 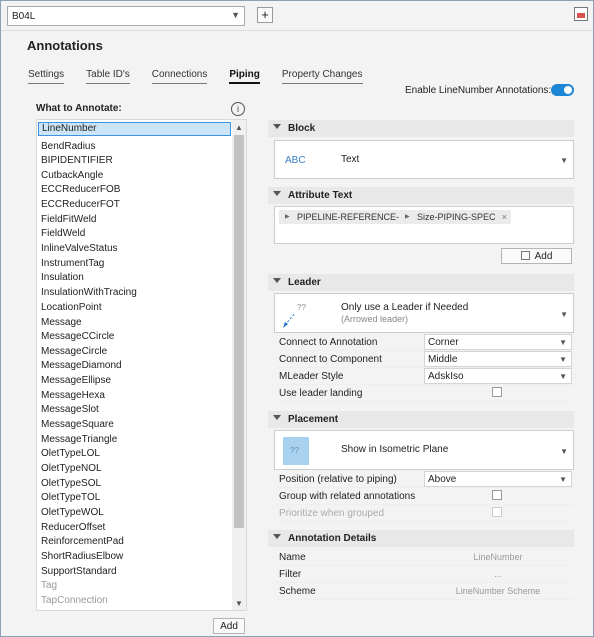 I want to click on list-item: ReducerOffset, so click(x=73, y=529).